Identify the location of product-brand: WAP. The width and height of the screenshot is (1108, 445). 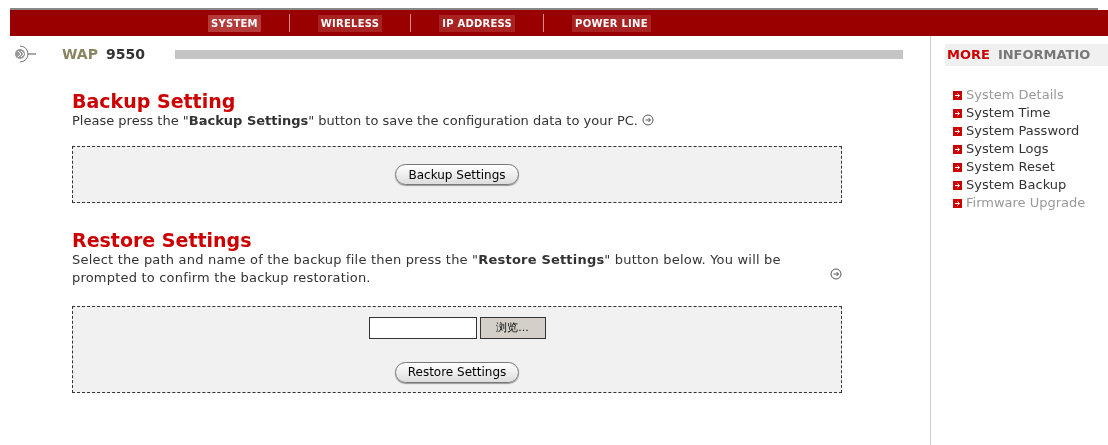
(80, 54).